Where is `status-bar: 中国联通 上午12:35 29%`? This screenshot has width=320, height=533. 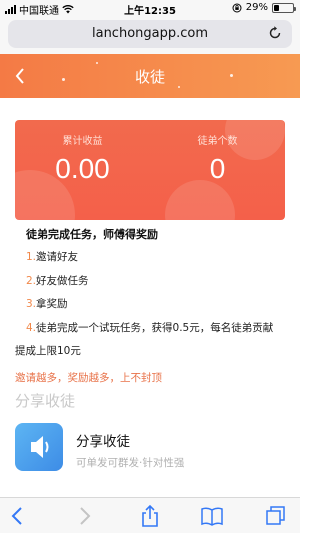 status-bar: 中国联通 上午12:35 29% is located at coordinates (150, 8).